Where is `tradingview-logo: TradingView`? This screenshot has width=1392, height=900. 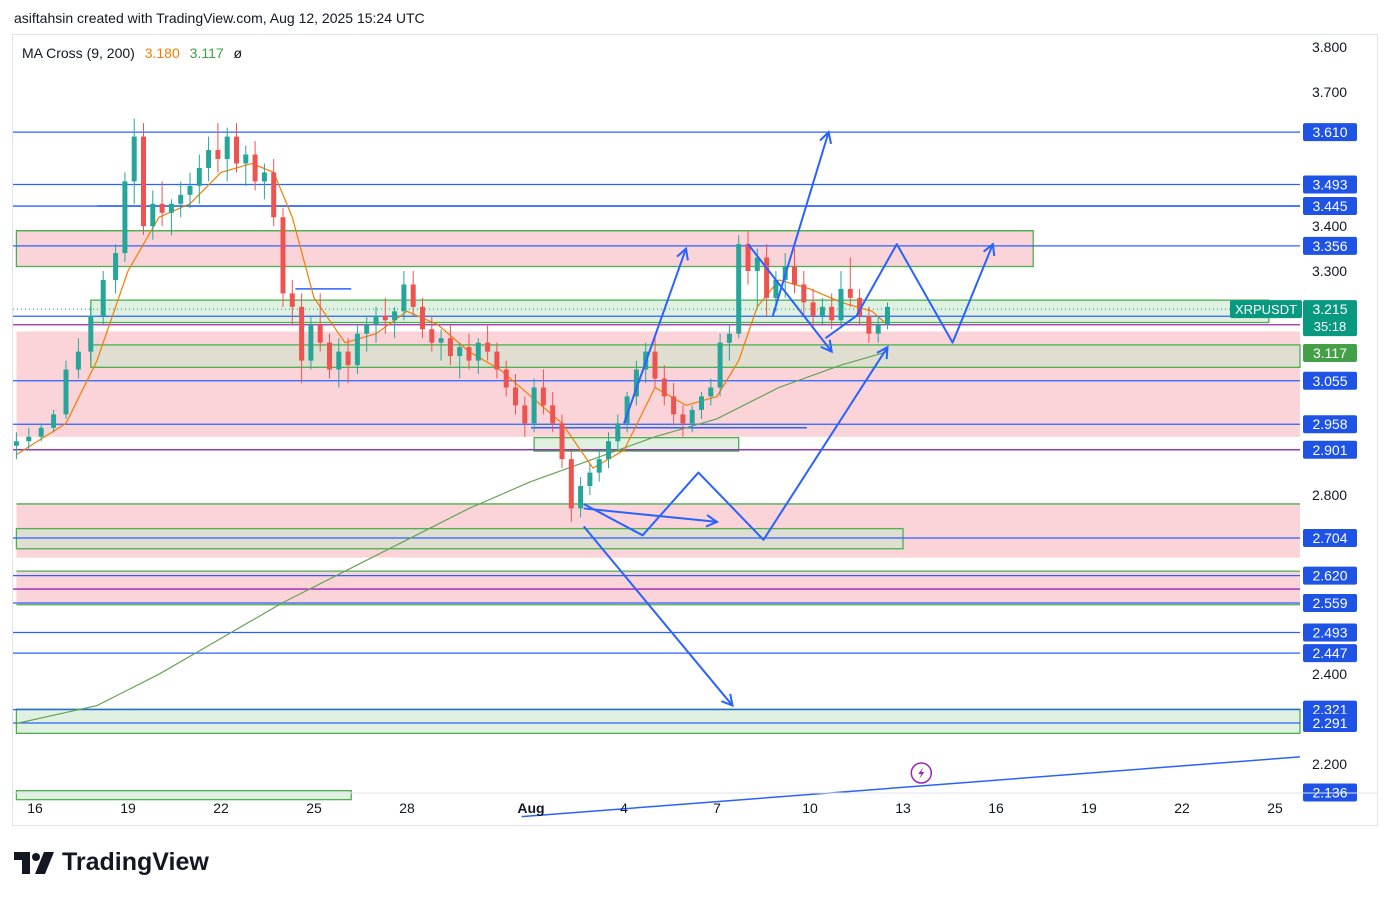
tradingview-logo: TradingView is located at coordinates (111, 862).